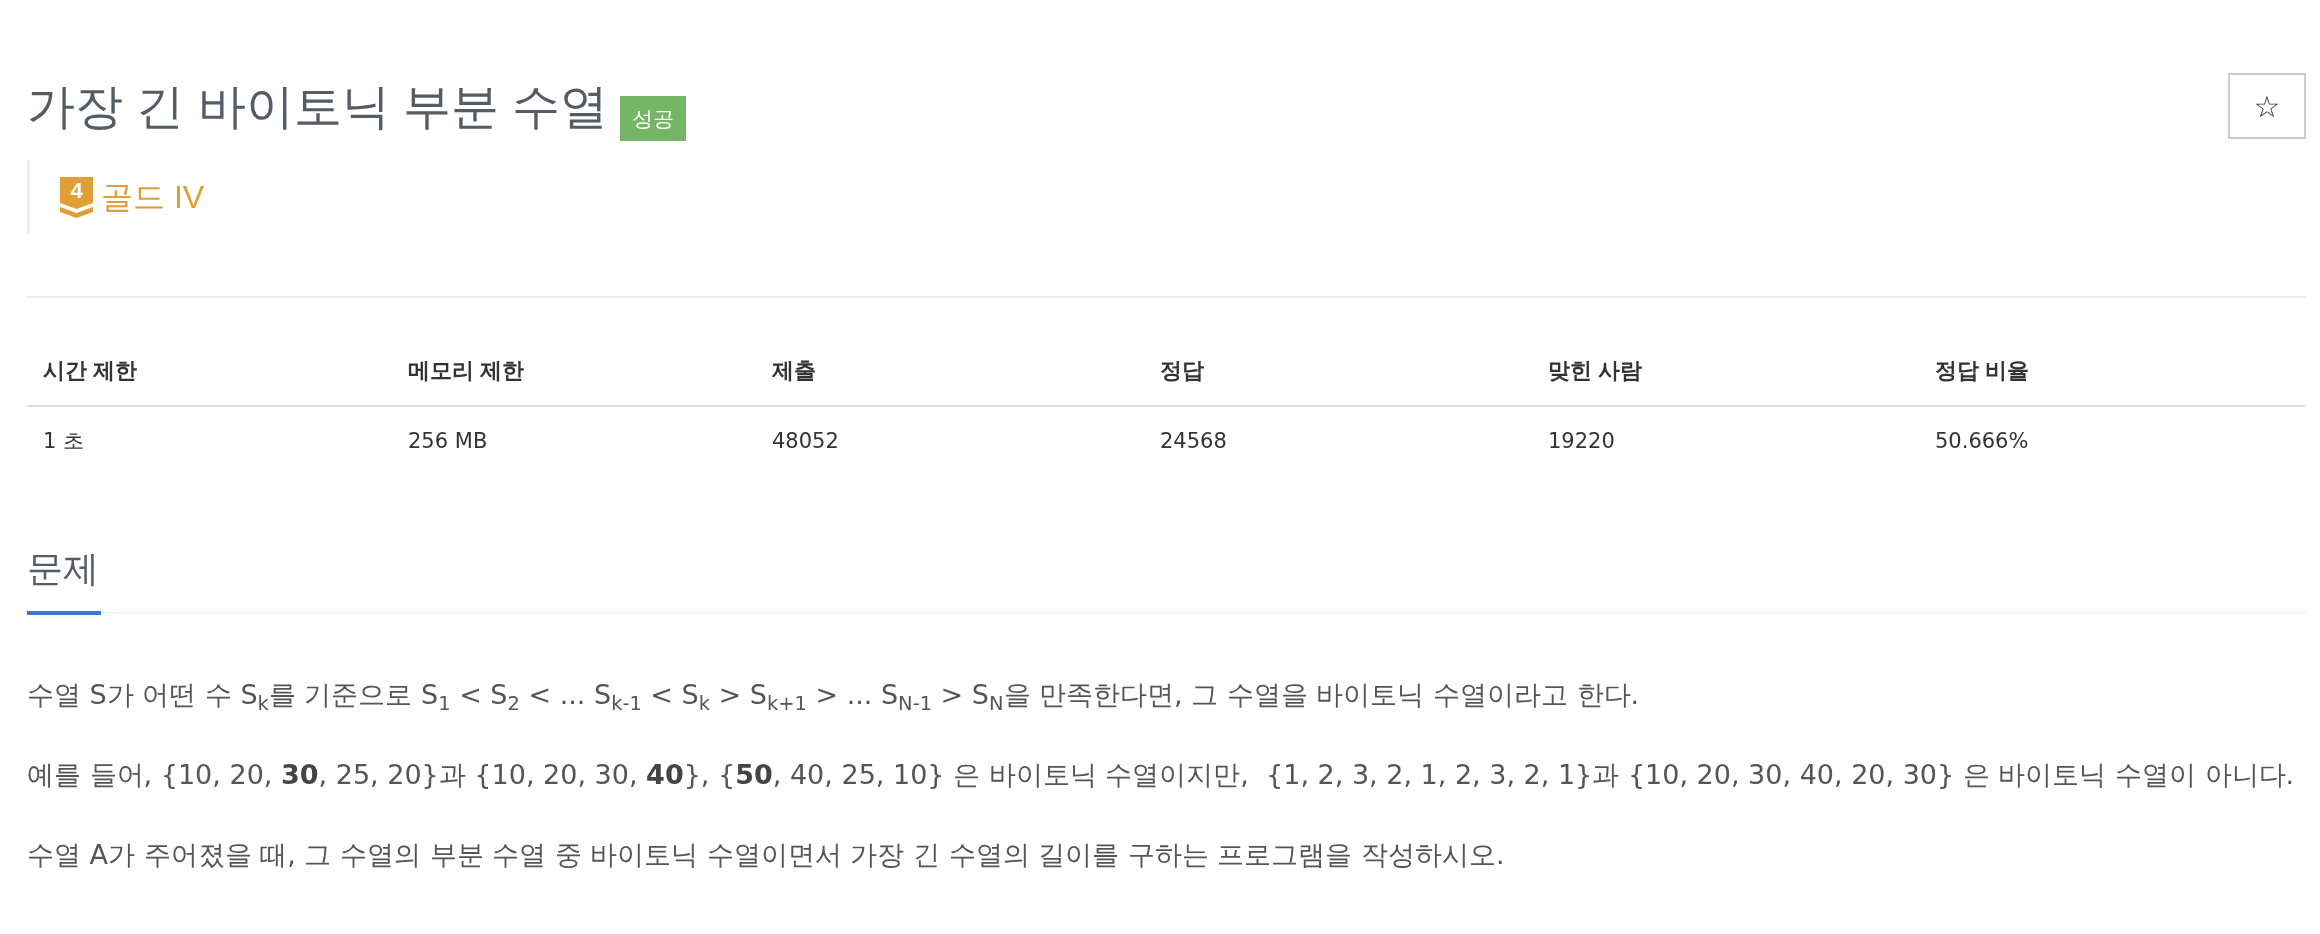 This screenshot has width=2320, height=934. Describe the element at coordinates (64, 441) in the screenshot. I see `table-cell-text: 1 초` at that location.